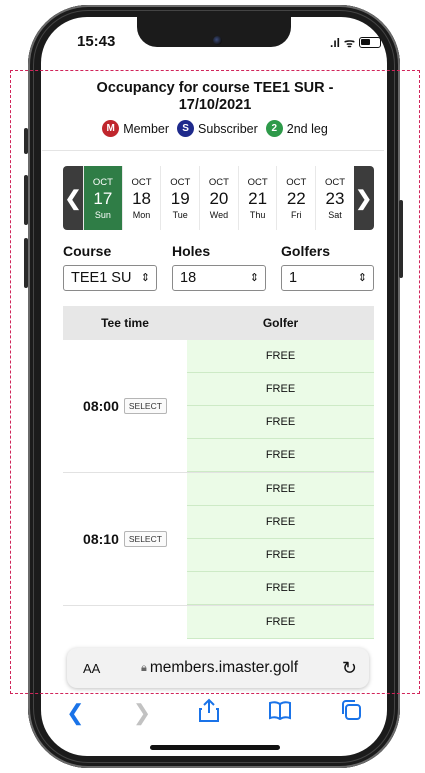 Image resolution: width=425 pixels, height=773 pixels. Describe the element at coordinates (307, 128) in the screenshot. I see `legend-second-leg-label: 2nd leg` at that location.